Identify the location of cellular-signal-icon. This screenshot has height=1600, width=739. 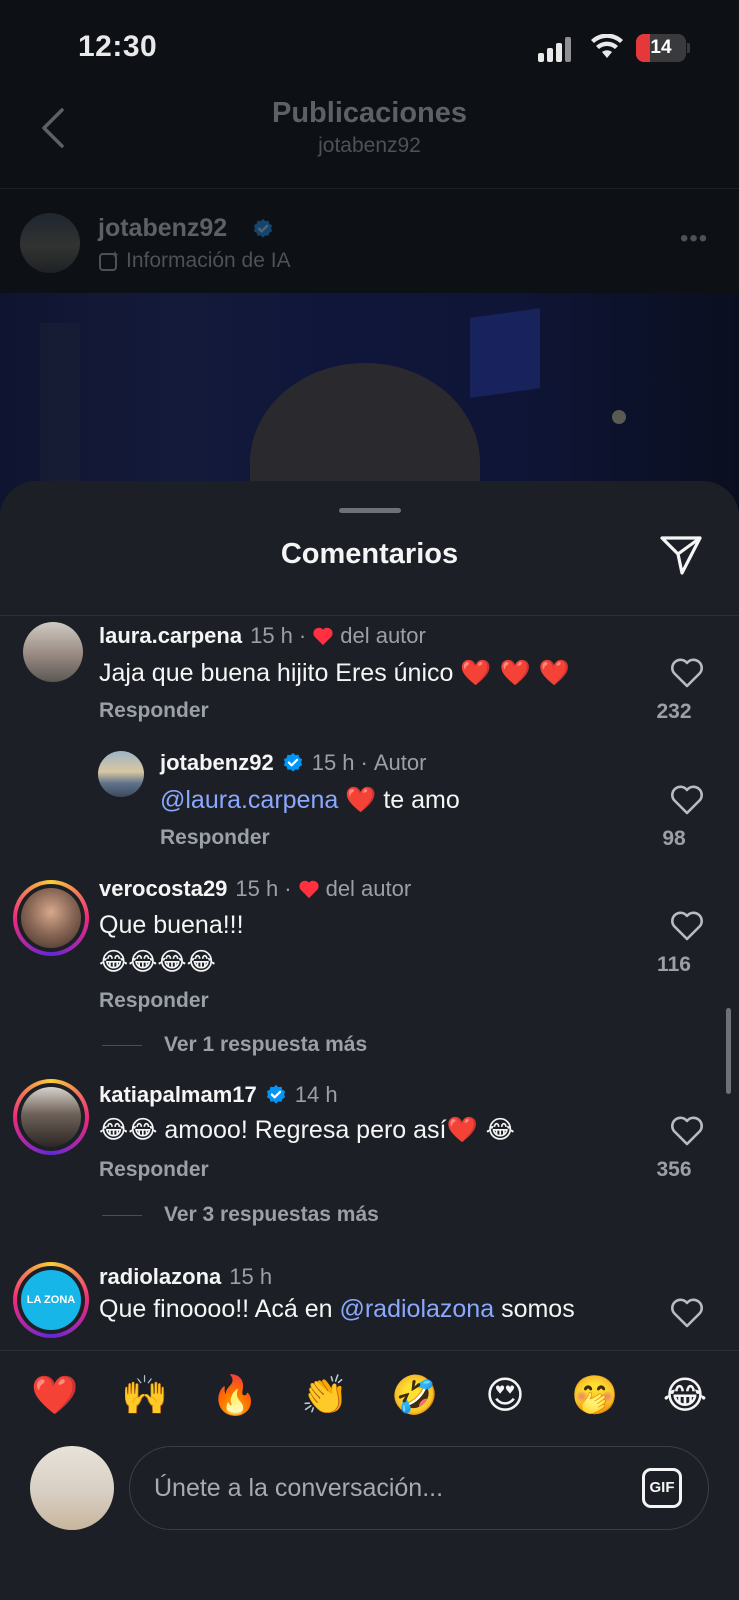
(556, 49).